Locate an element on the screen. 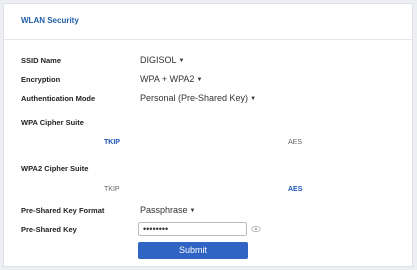 This screenshot has width=417, height=270. psk-label: Pre-Shared Key is located at coordinates (49, 229).